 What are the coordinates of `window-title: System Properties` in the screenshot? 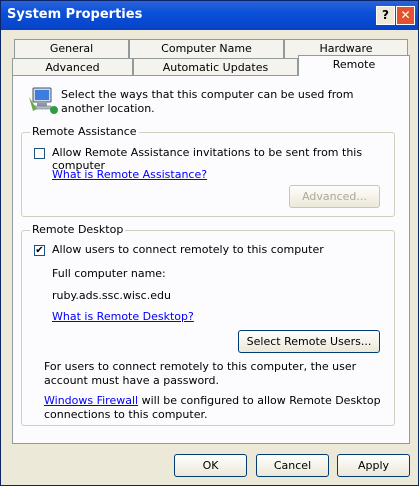 It's located at (75, 14).